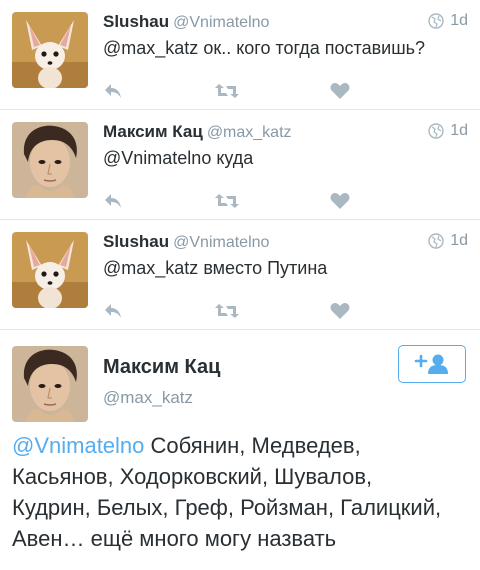 This screenshot has height=570, width=480. What do you see at coordinates (192, 476) in the screenshot?
I see `tweet-body-line: Касьянов, Ходорковский, Шувалов,` at bounding box center [192, 476].